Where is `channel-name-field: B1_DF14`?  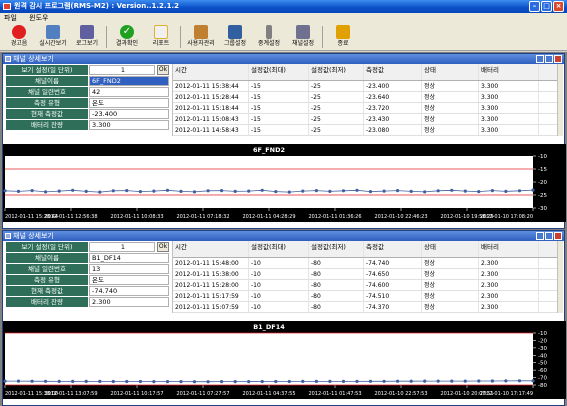 channel-name-field: B1_DF14 is located at coordinates (129, 258).